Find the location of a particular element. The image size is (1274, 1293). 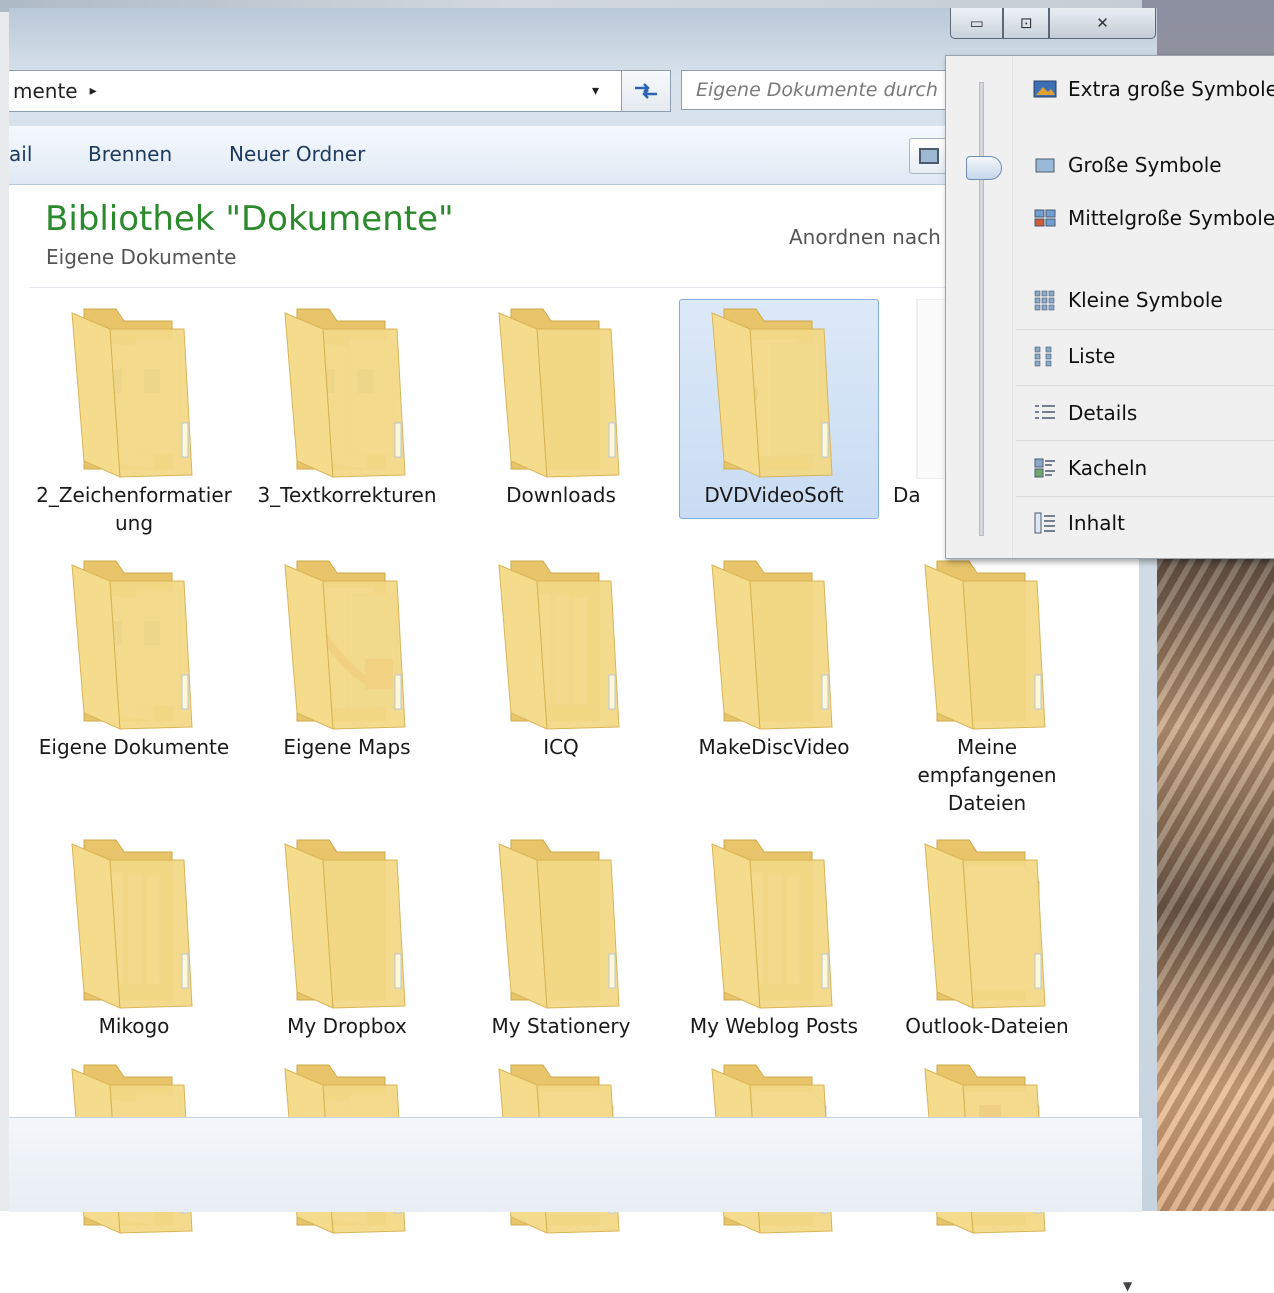

folder-item: 2_Zeichenformatierung is located at coordinates (134, 418).